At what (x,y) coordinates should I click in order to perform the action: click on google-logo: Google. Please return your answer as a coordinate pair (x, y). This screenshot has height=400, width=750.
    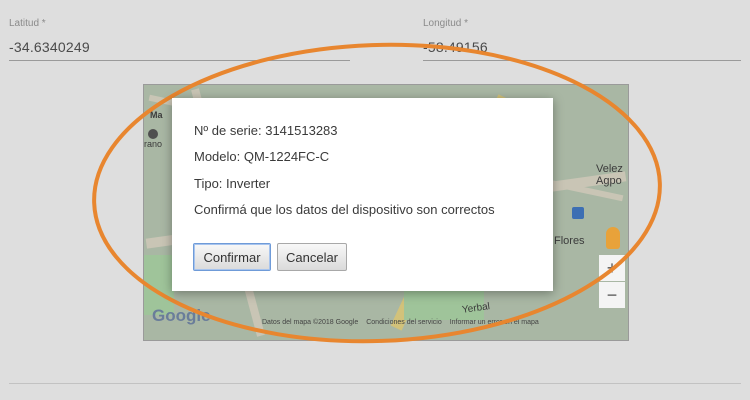
    Looking at the image, I should click on (181, 315).